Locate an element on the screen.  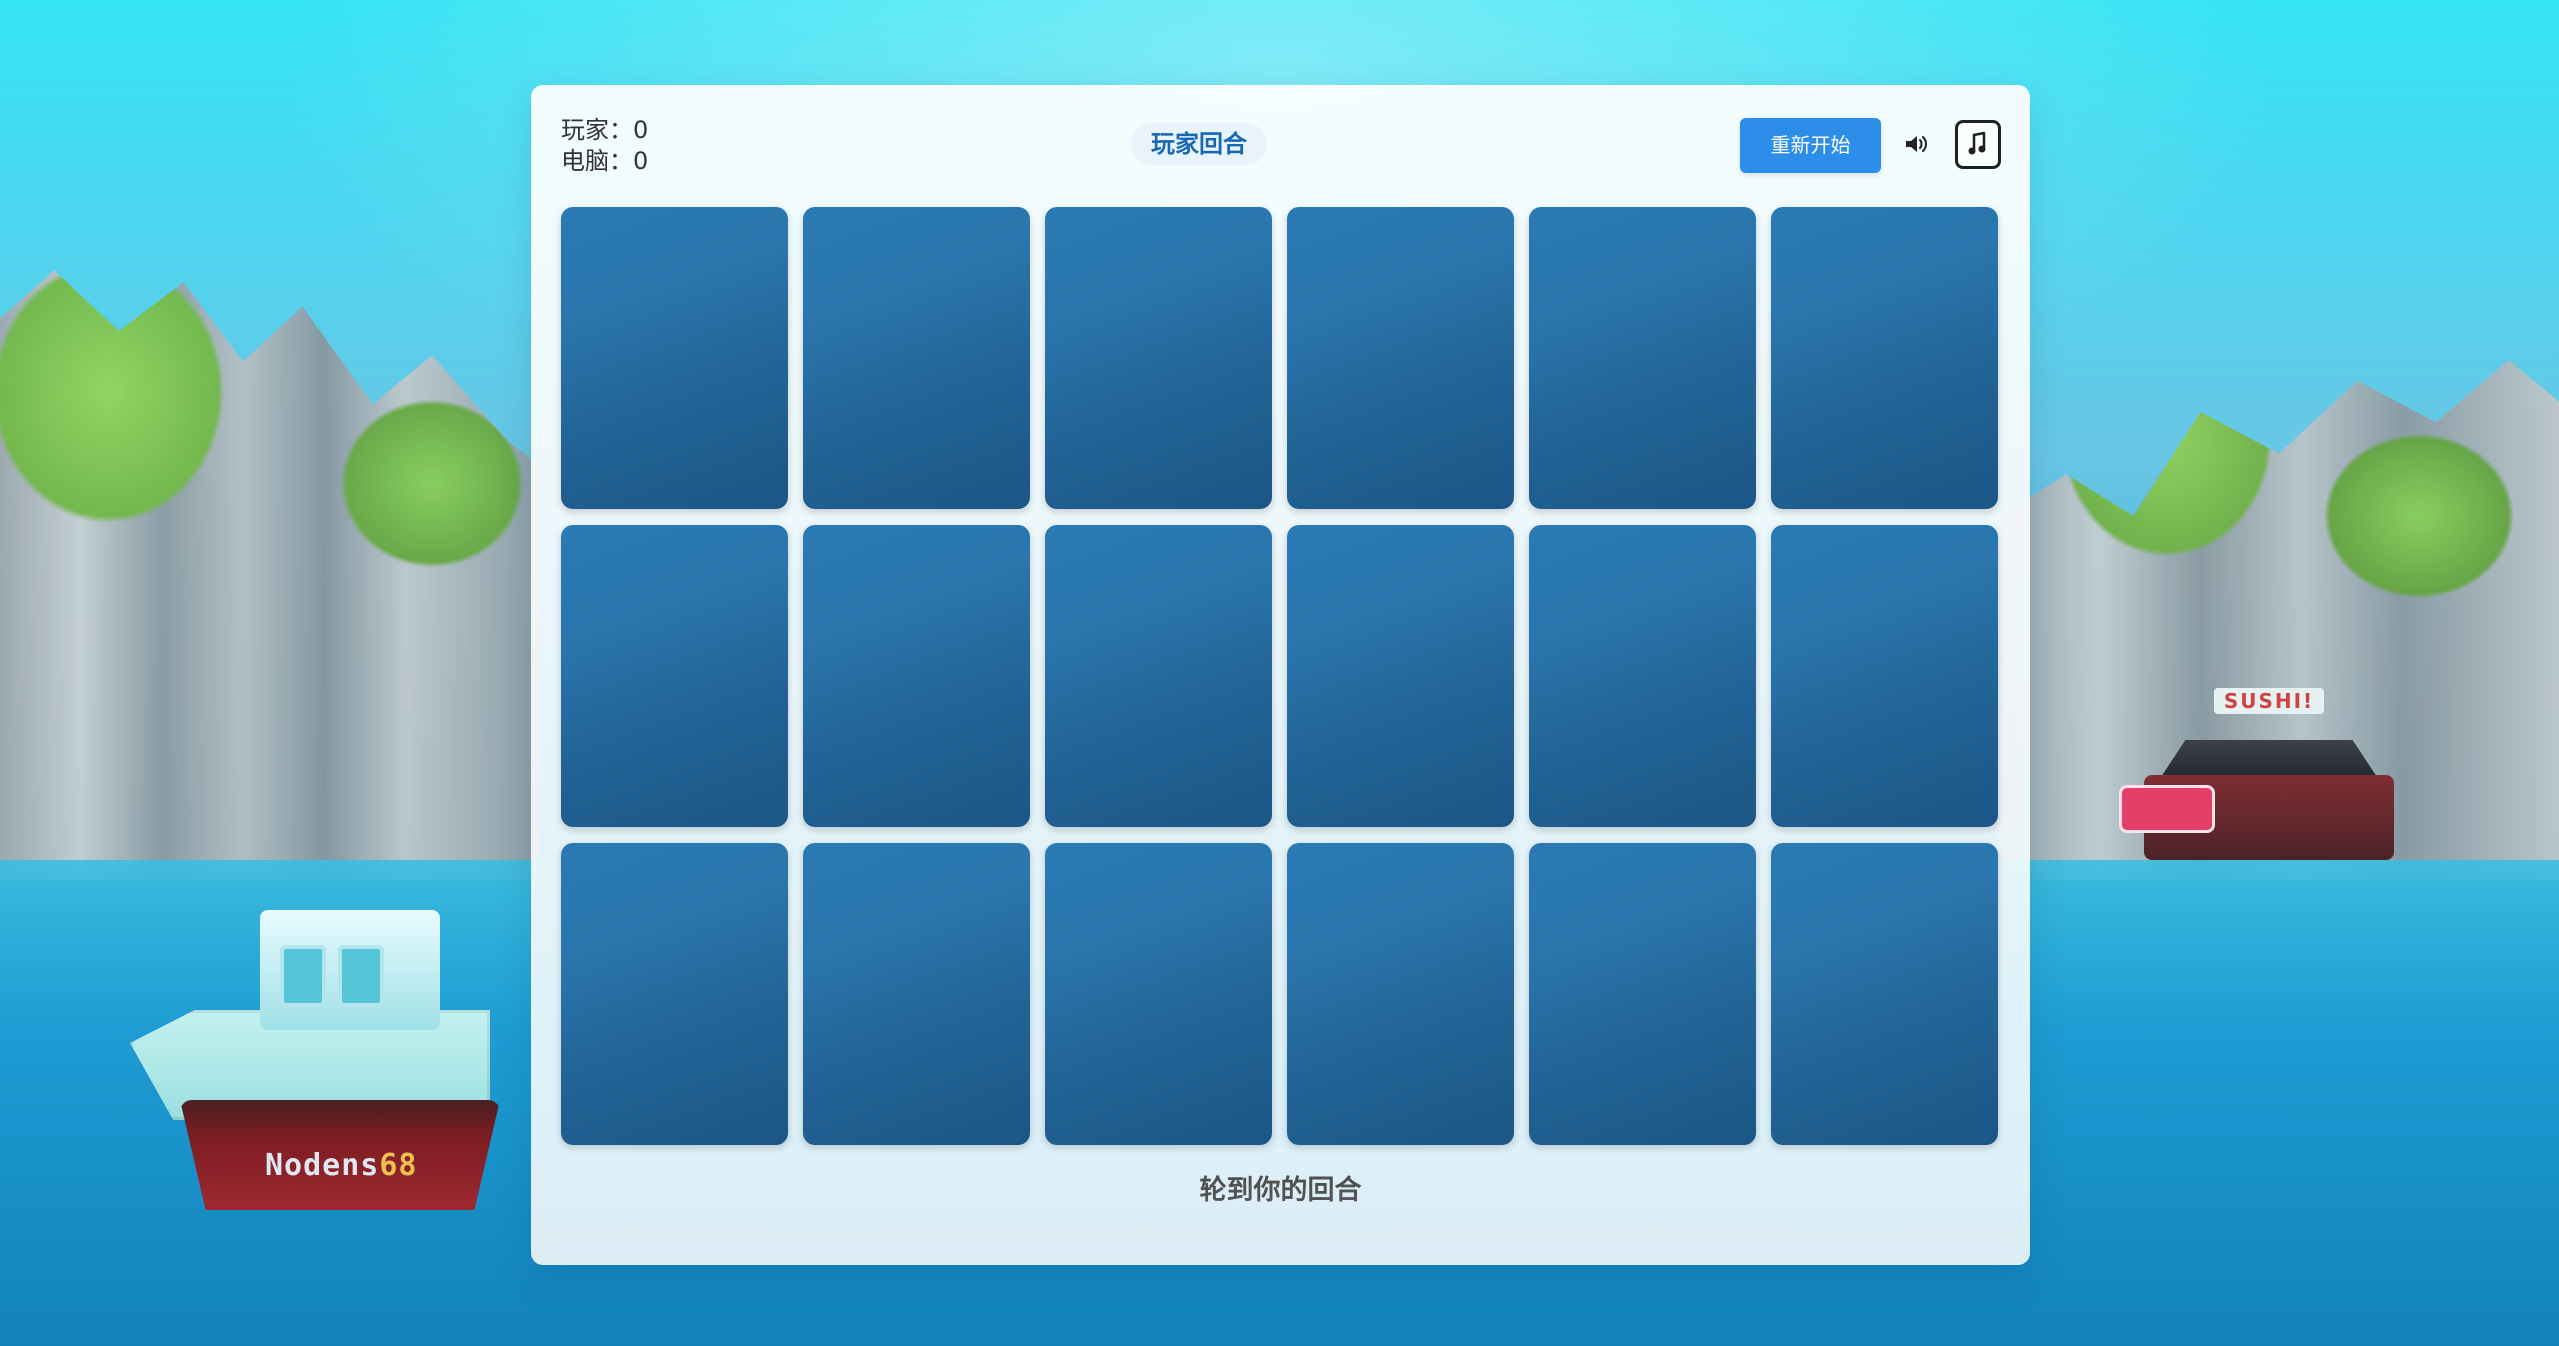
turn-badge: 玩家回合 is located at coordinates (1199, 144).